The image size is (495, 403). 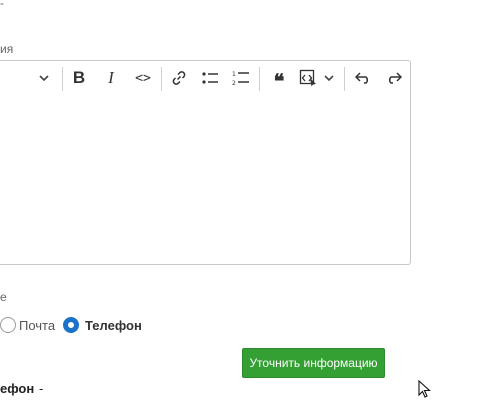 What do you see at coordinates (44, 78) in the screenshot?
I see `heading-dropdown-chevron-icon` at bounding box center [44, 78].